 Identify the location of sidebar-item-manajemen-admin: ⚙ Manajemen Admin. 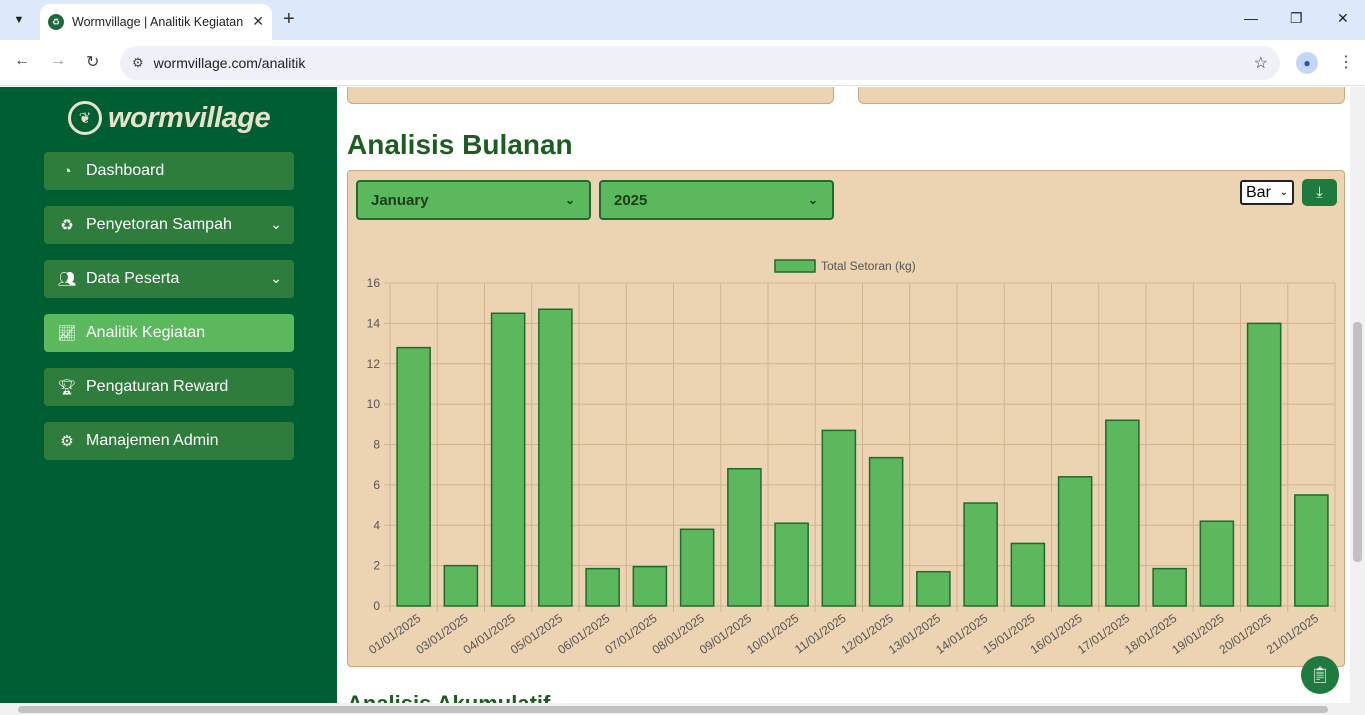
(169, 441).